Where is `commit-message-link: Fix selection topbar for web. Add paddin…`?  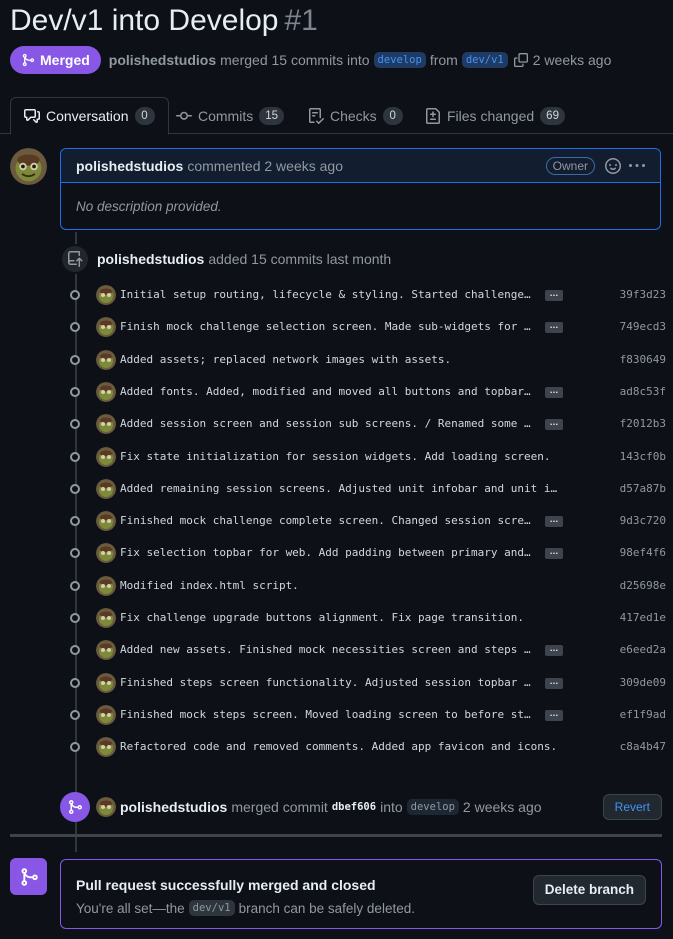
commit-message-link: Fix selection topbar for web. Add paddin… is located at coordinates (328, 552).